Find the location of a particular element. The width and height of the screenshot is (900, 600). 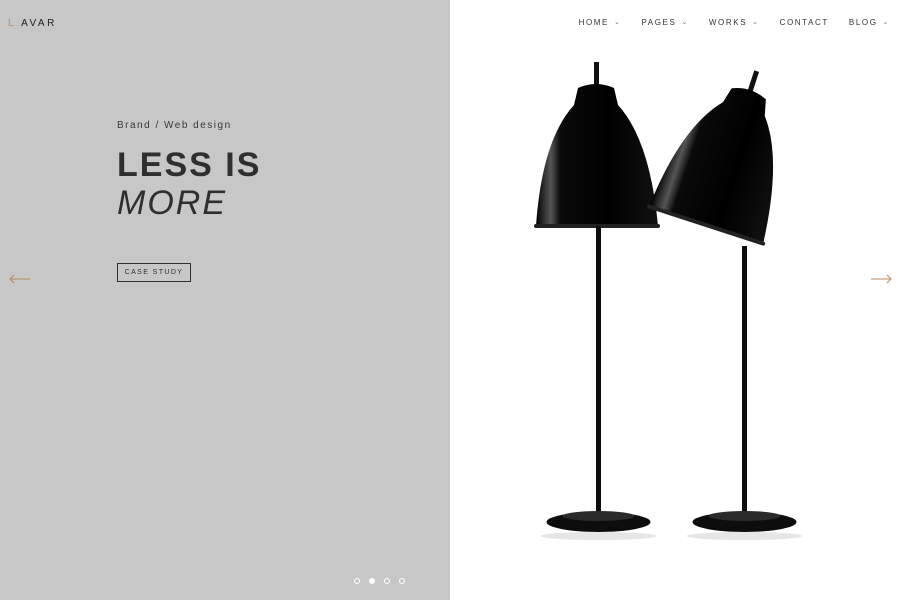

case-study-button: CASE STUDY is located at coordinates (154, 272).